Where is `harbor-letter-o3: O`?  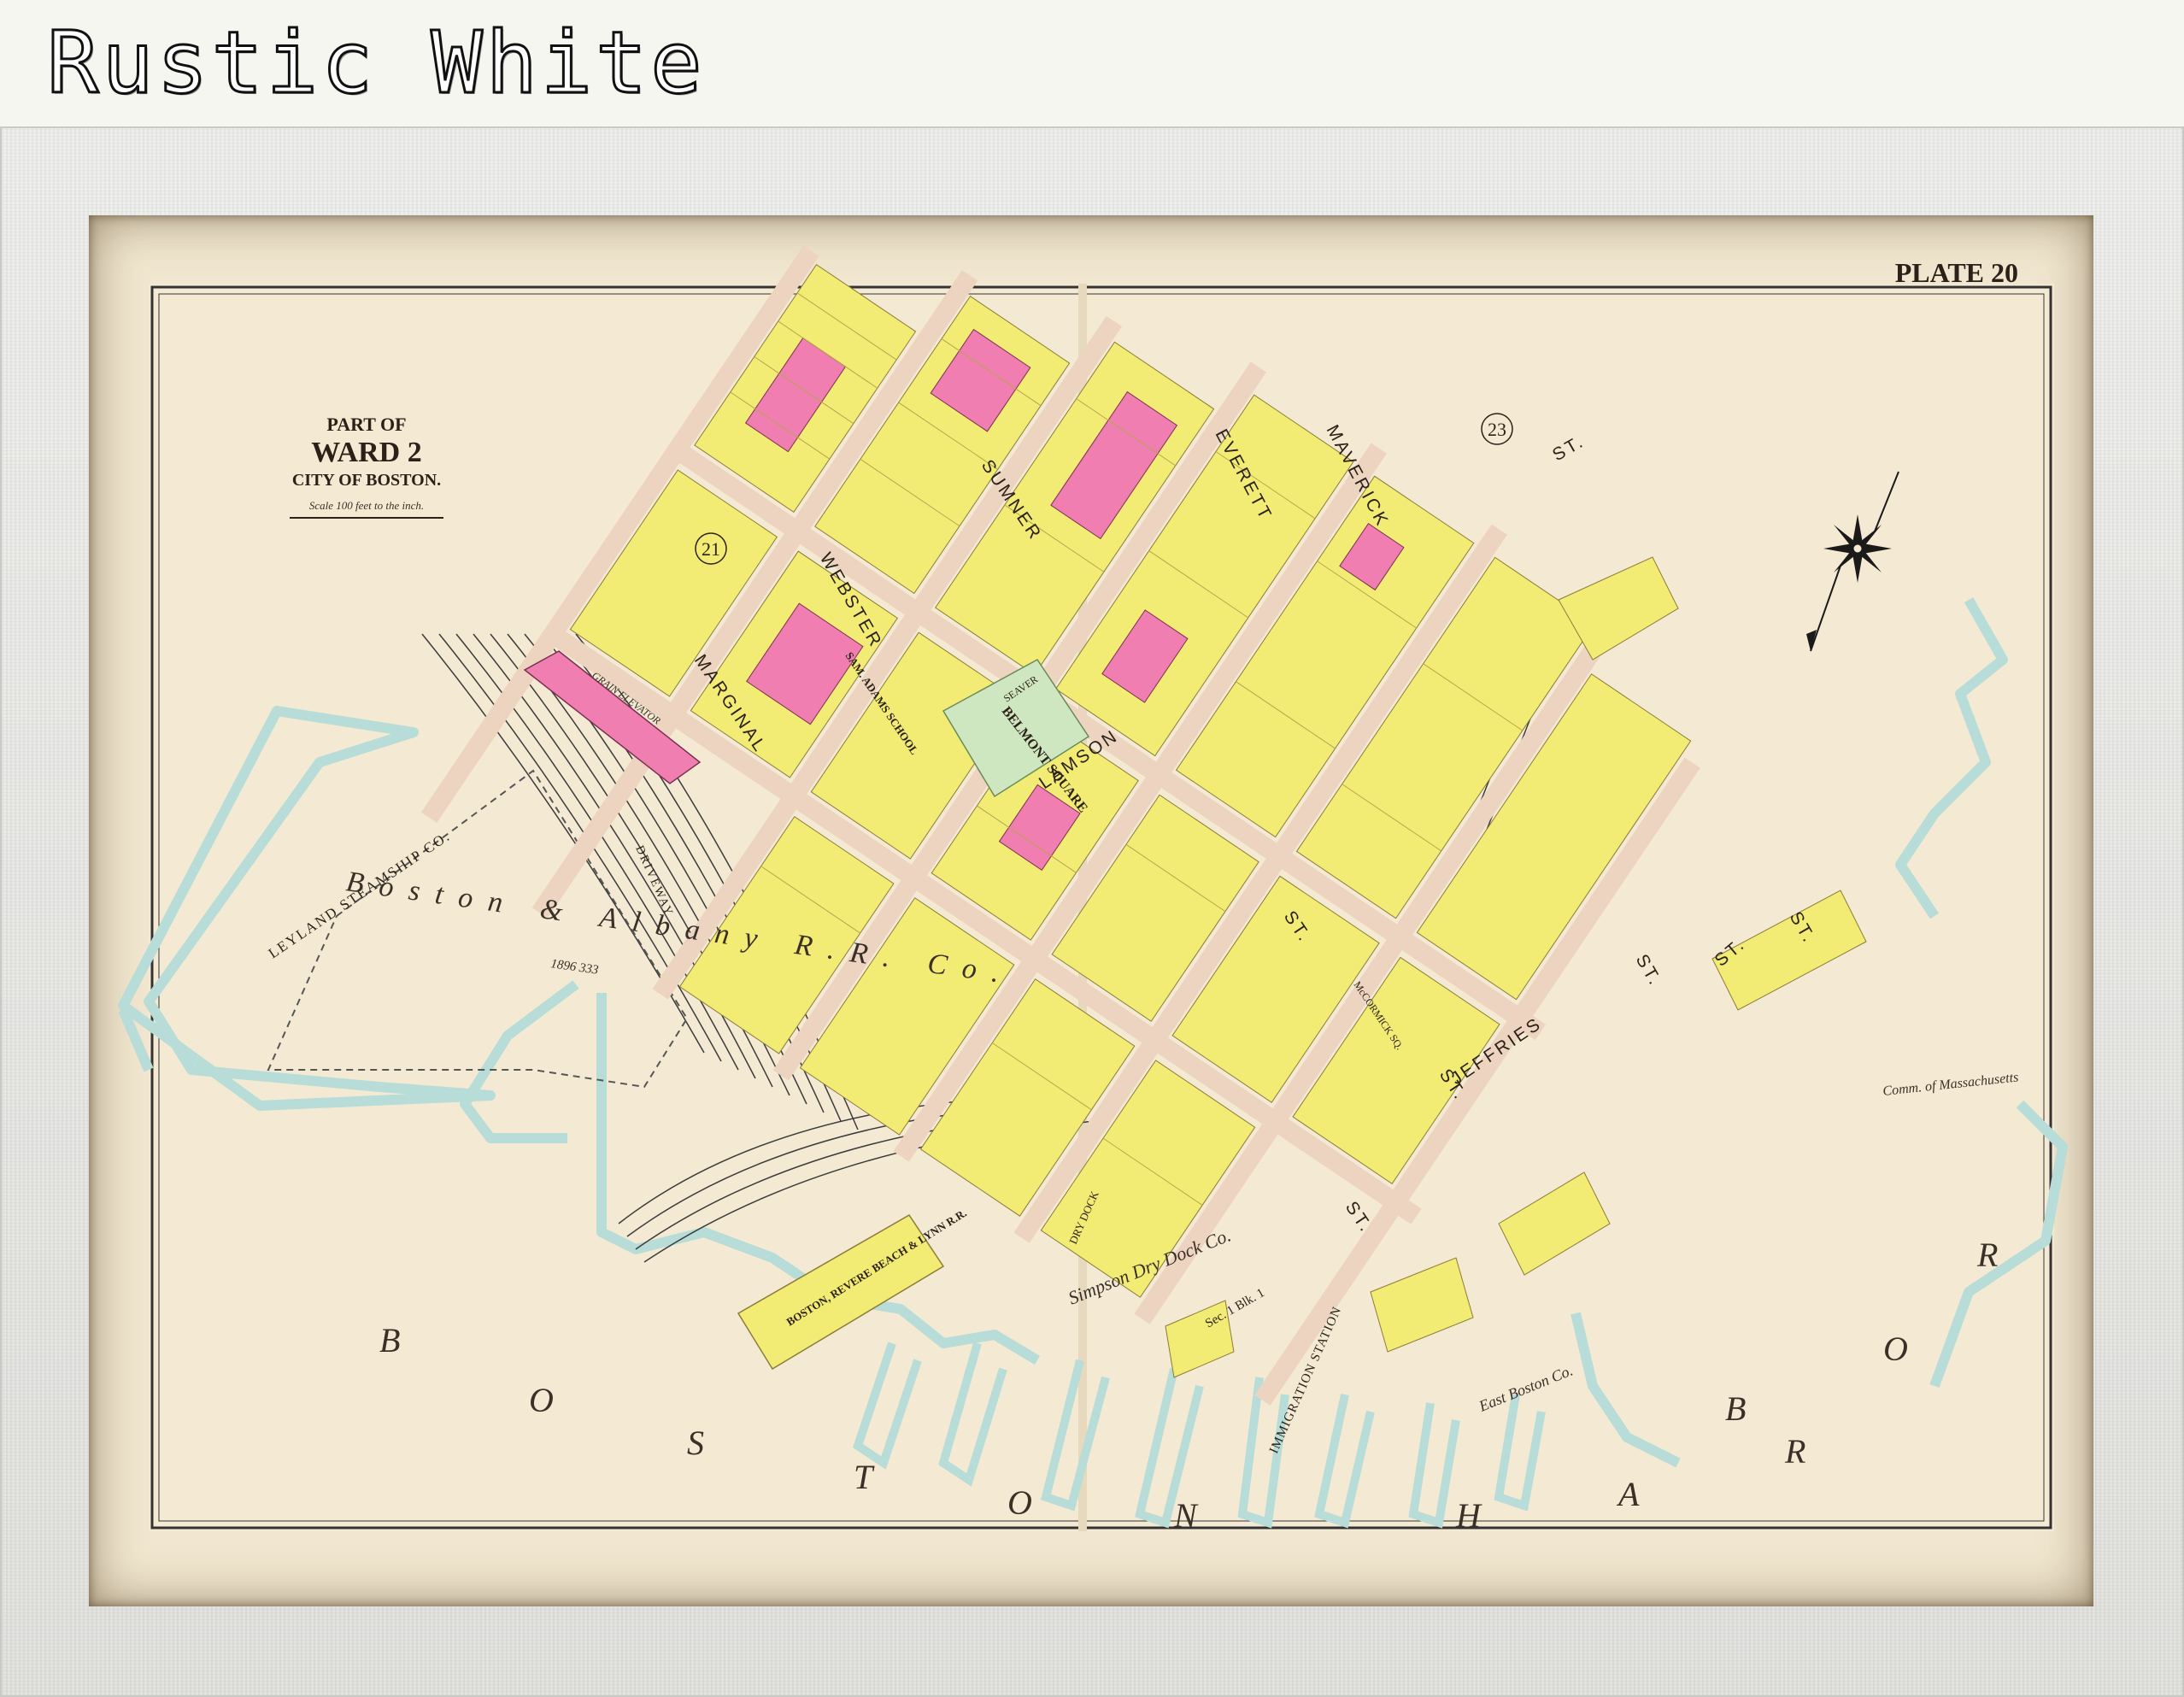 harbor-letter-o3: O is located at coordinates (1896, 1349).